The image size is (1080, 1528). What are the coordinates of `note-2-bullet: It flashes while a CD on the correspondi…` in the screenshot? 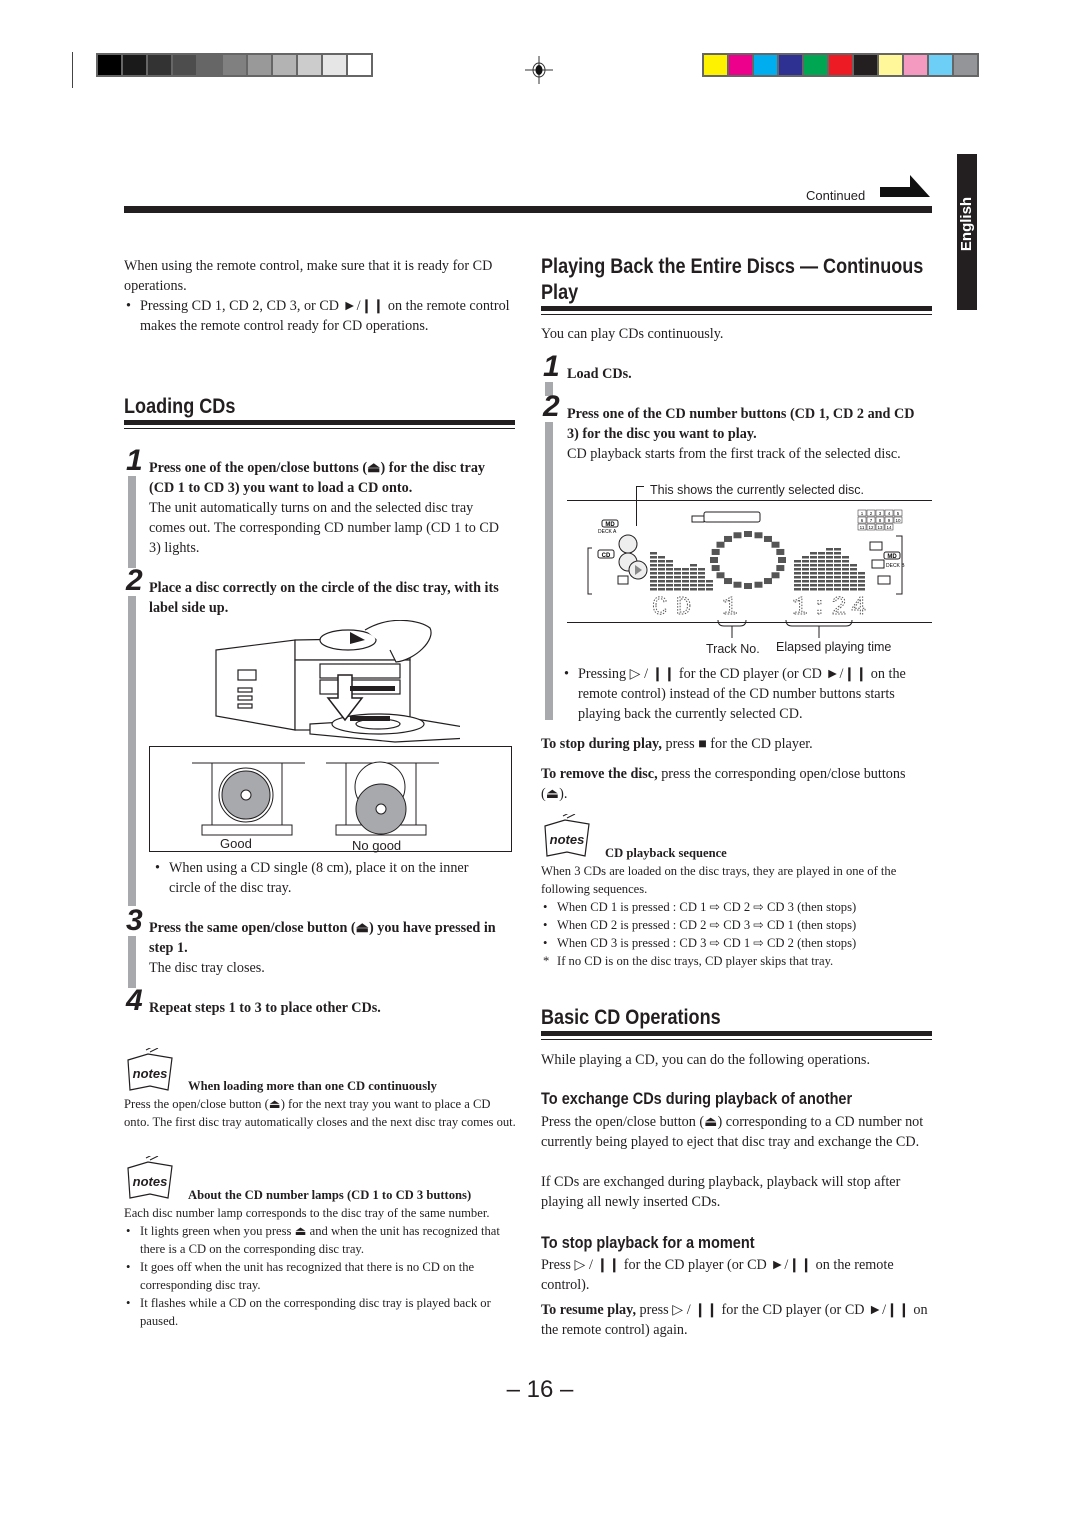 It's located at (320, 1312).